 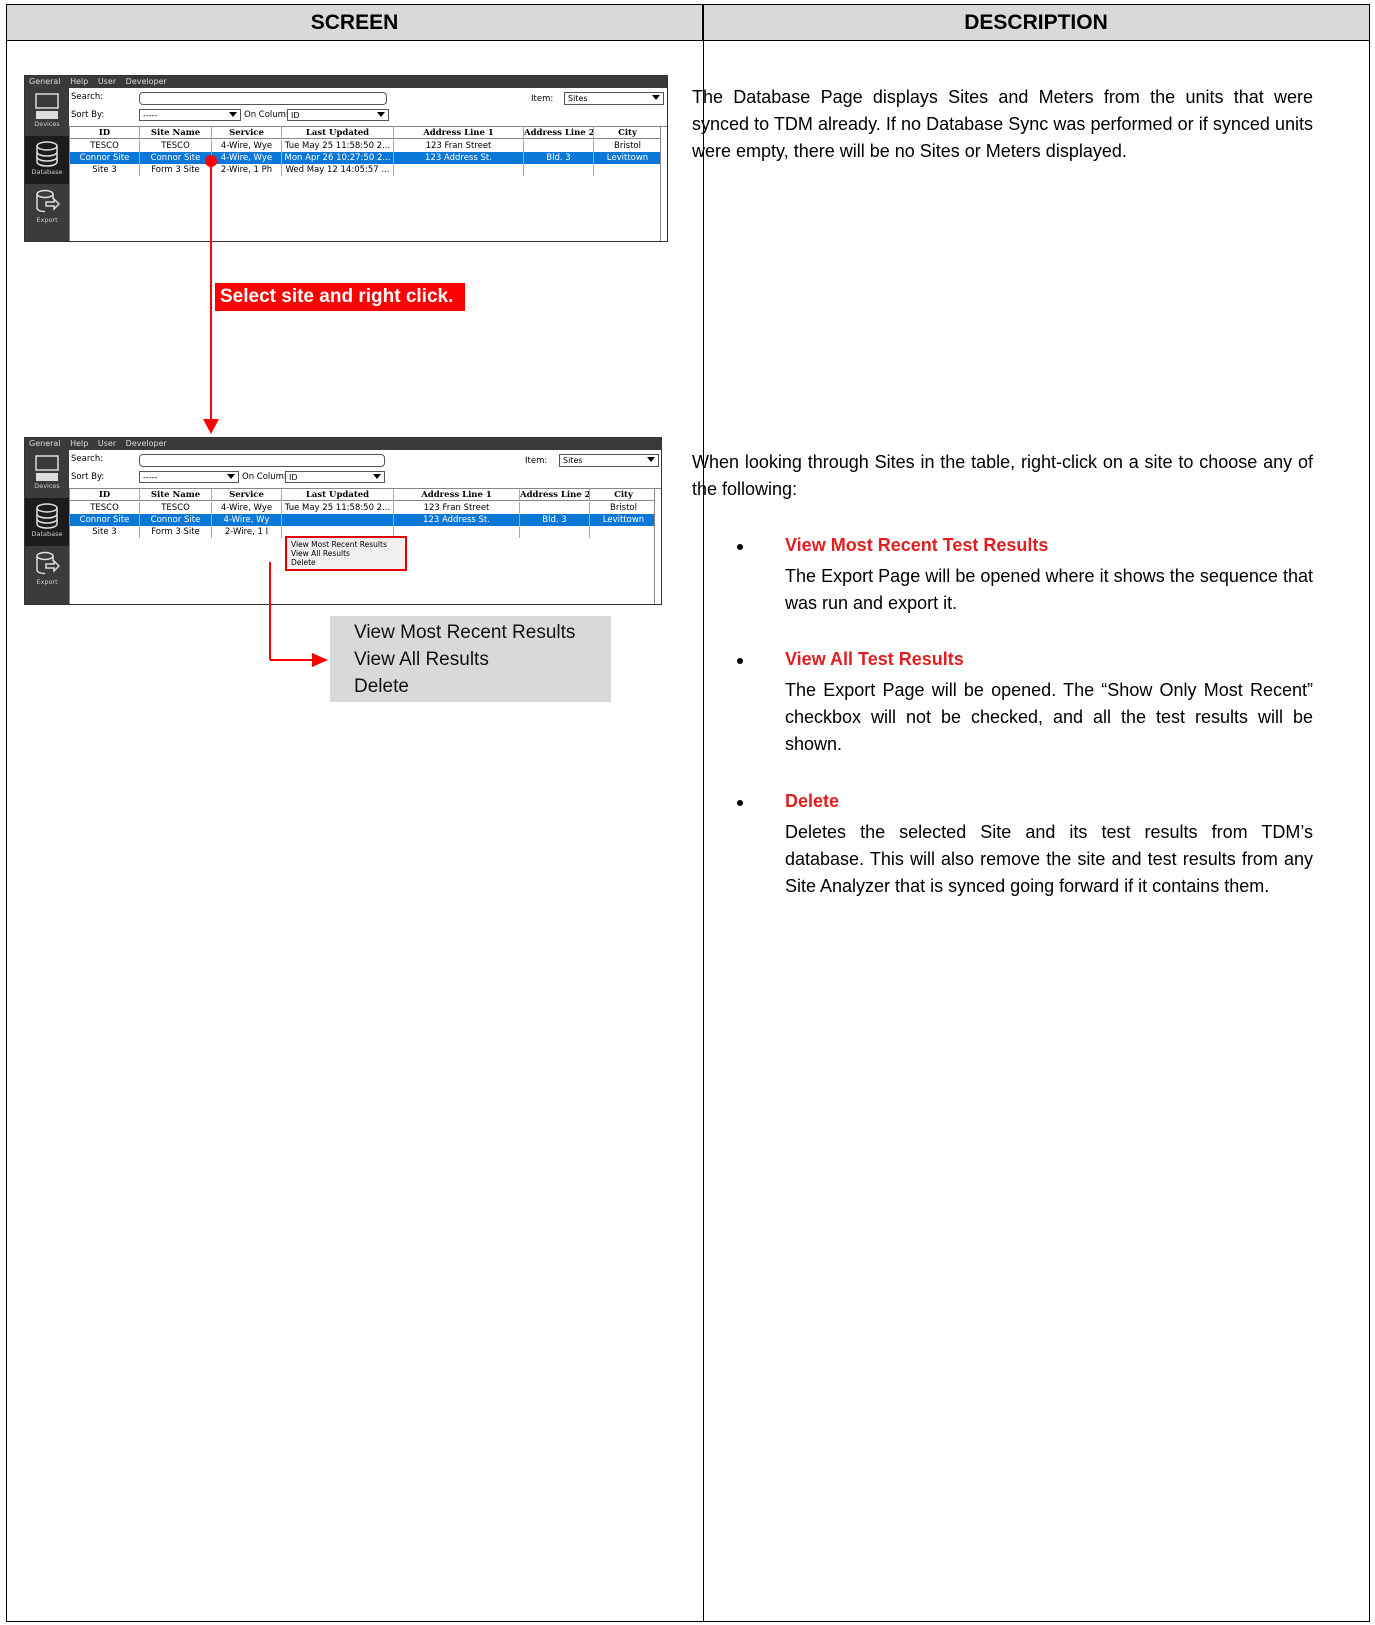 I want to click on cell-city: Levittown, so click(x=628, y=158).